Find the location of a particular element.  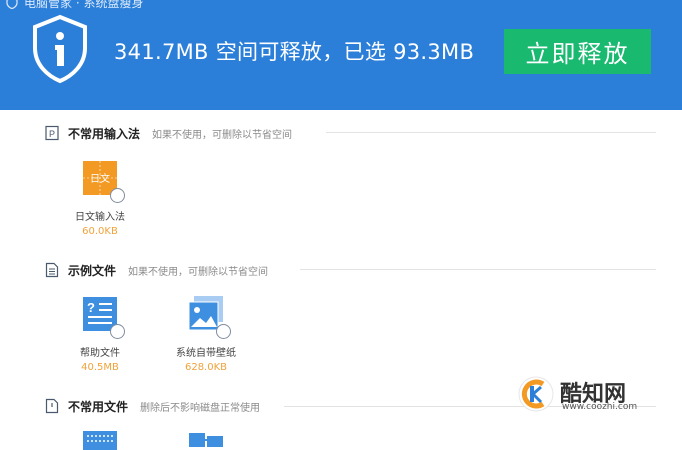

cleanup-item-japanese-ime: 日文 日文输入法 60.0KB is located at coordinates (100, 198).